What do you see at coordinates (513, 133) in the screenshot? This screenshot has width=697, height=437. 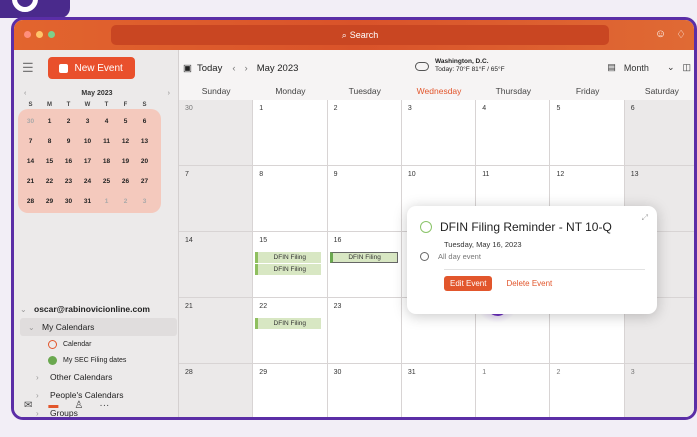 I see `day-cell: 4` at bounding box center [513, 133].